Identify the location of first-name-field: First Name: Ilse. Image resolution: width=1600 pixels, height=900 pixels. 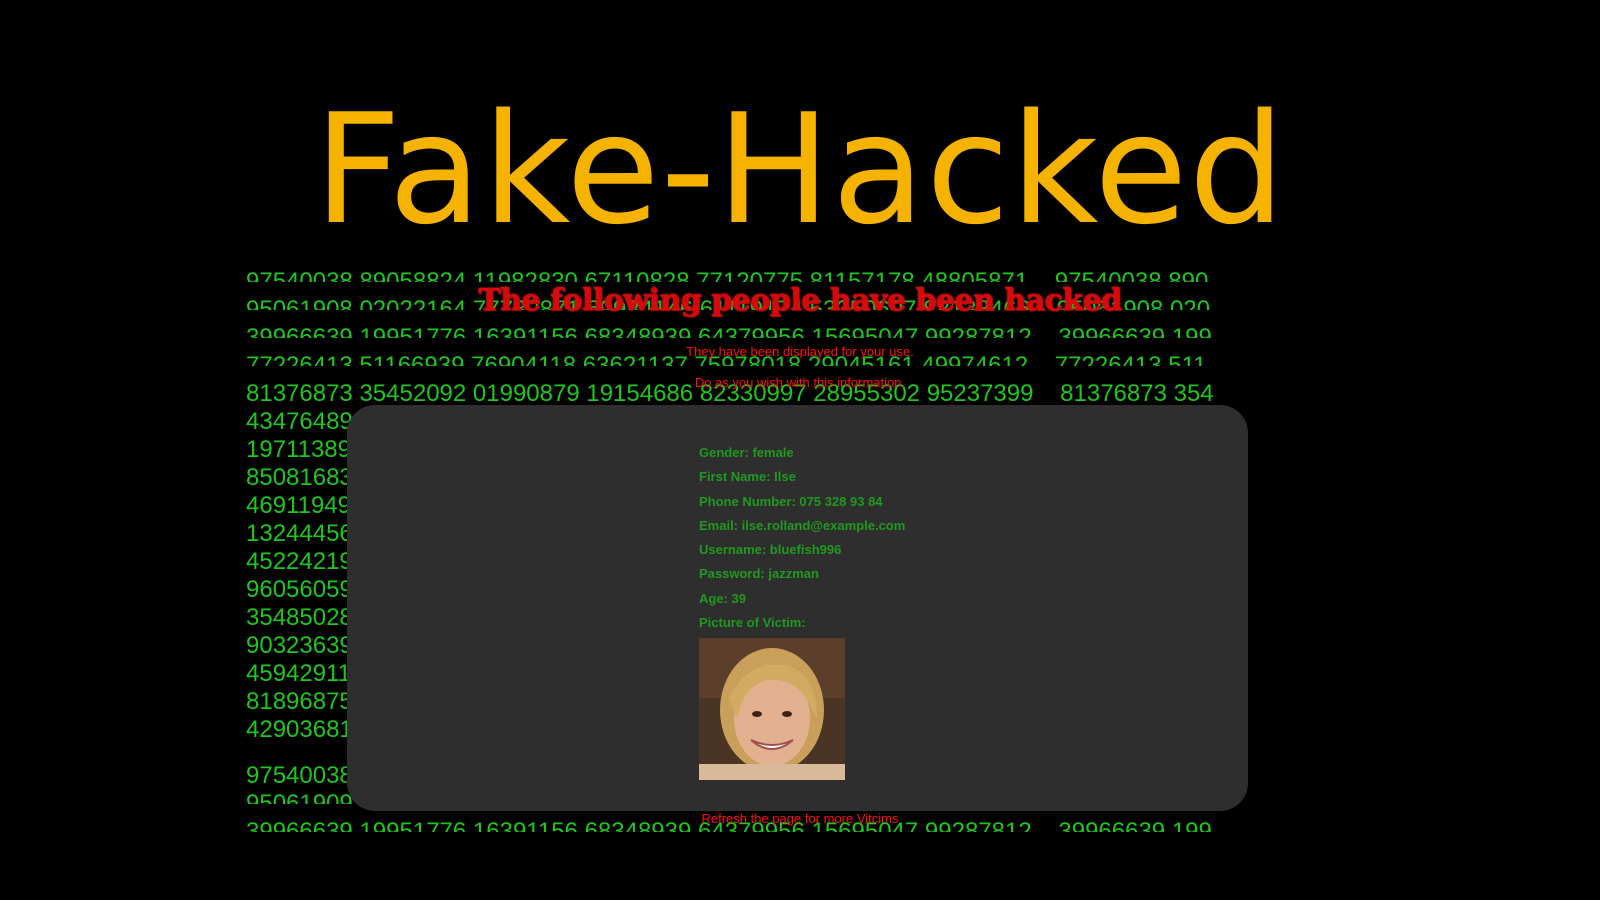
(747, 477).